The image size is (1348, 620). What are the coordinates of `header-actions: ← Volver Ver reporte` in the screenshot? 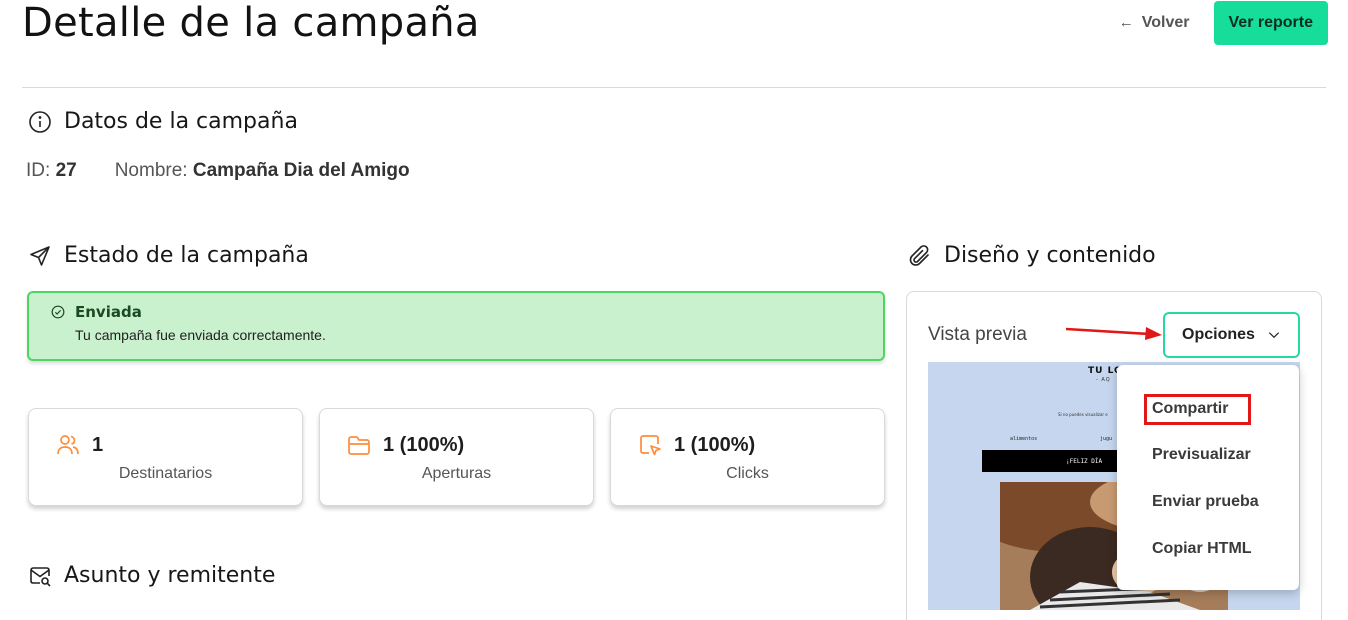 It's located at (1223, 22).